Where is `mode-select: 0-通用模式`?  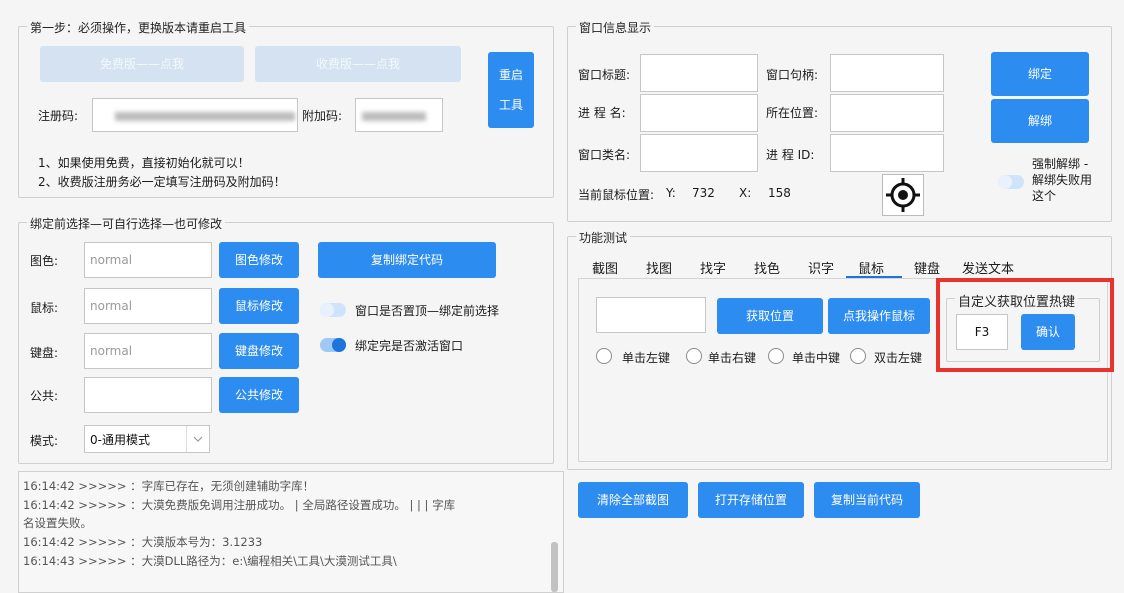
mode-select: 0-通用模式 is located at coordinates (147, 439).